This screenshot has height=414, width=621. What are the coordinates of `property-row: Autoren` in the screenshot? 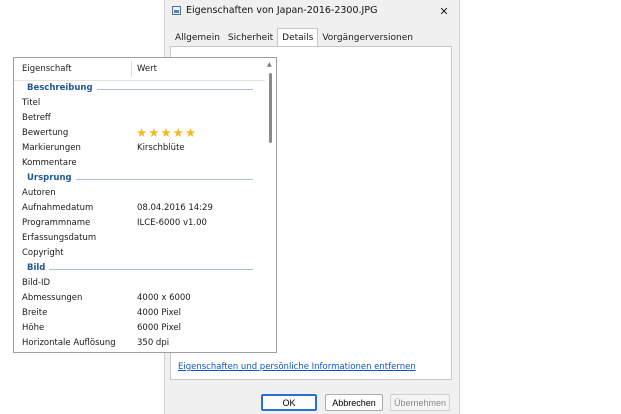 It's located at (139, 193).